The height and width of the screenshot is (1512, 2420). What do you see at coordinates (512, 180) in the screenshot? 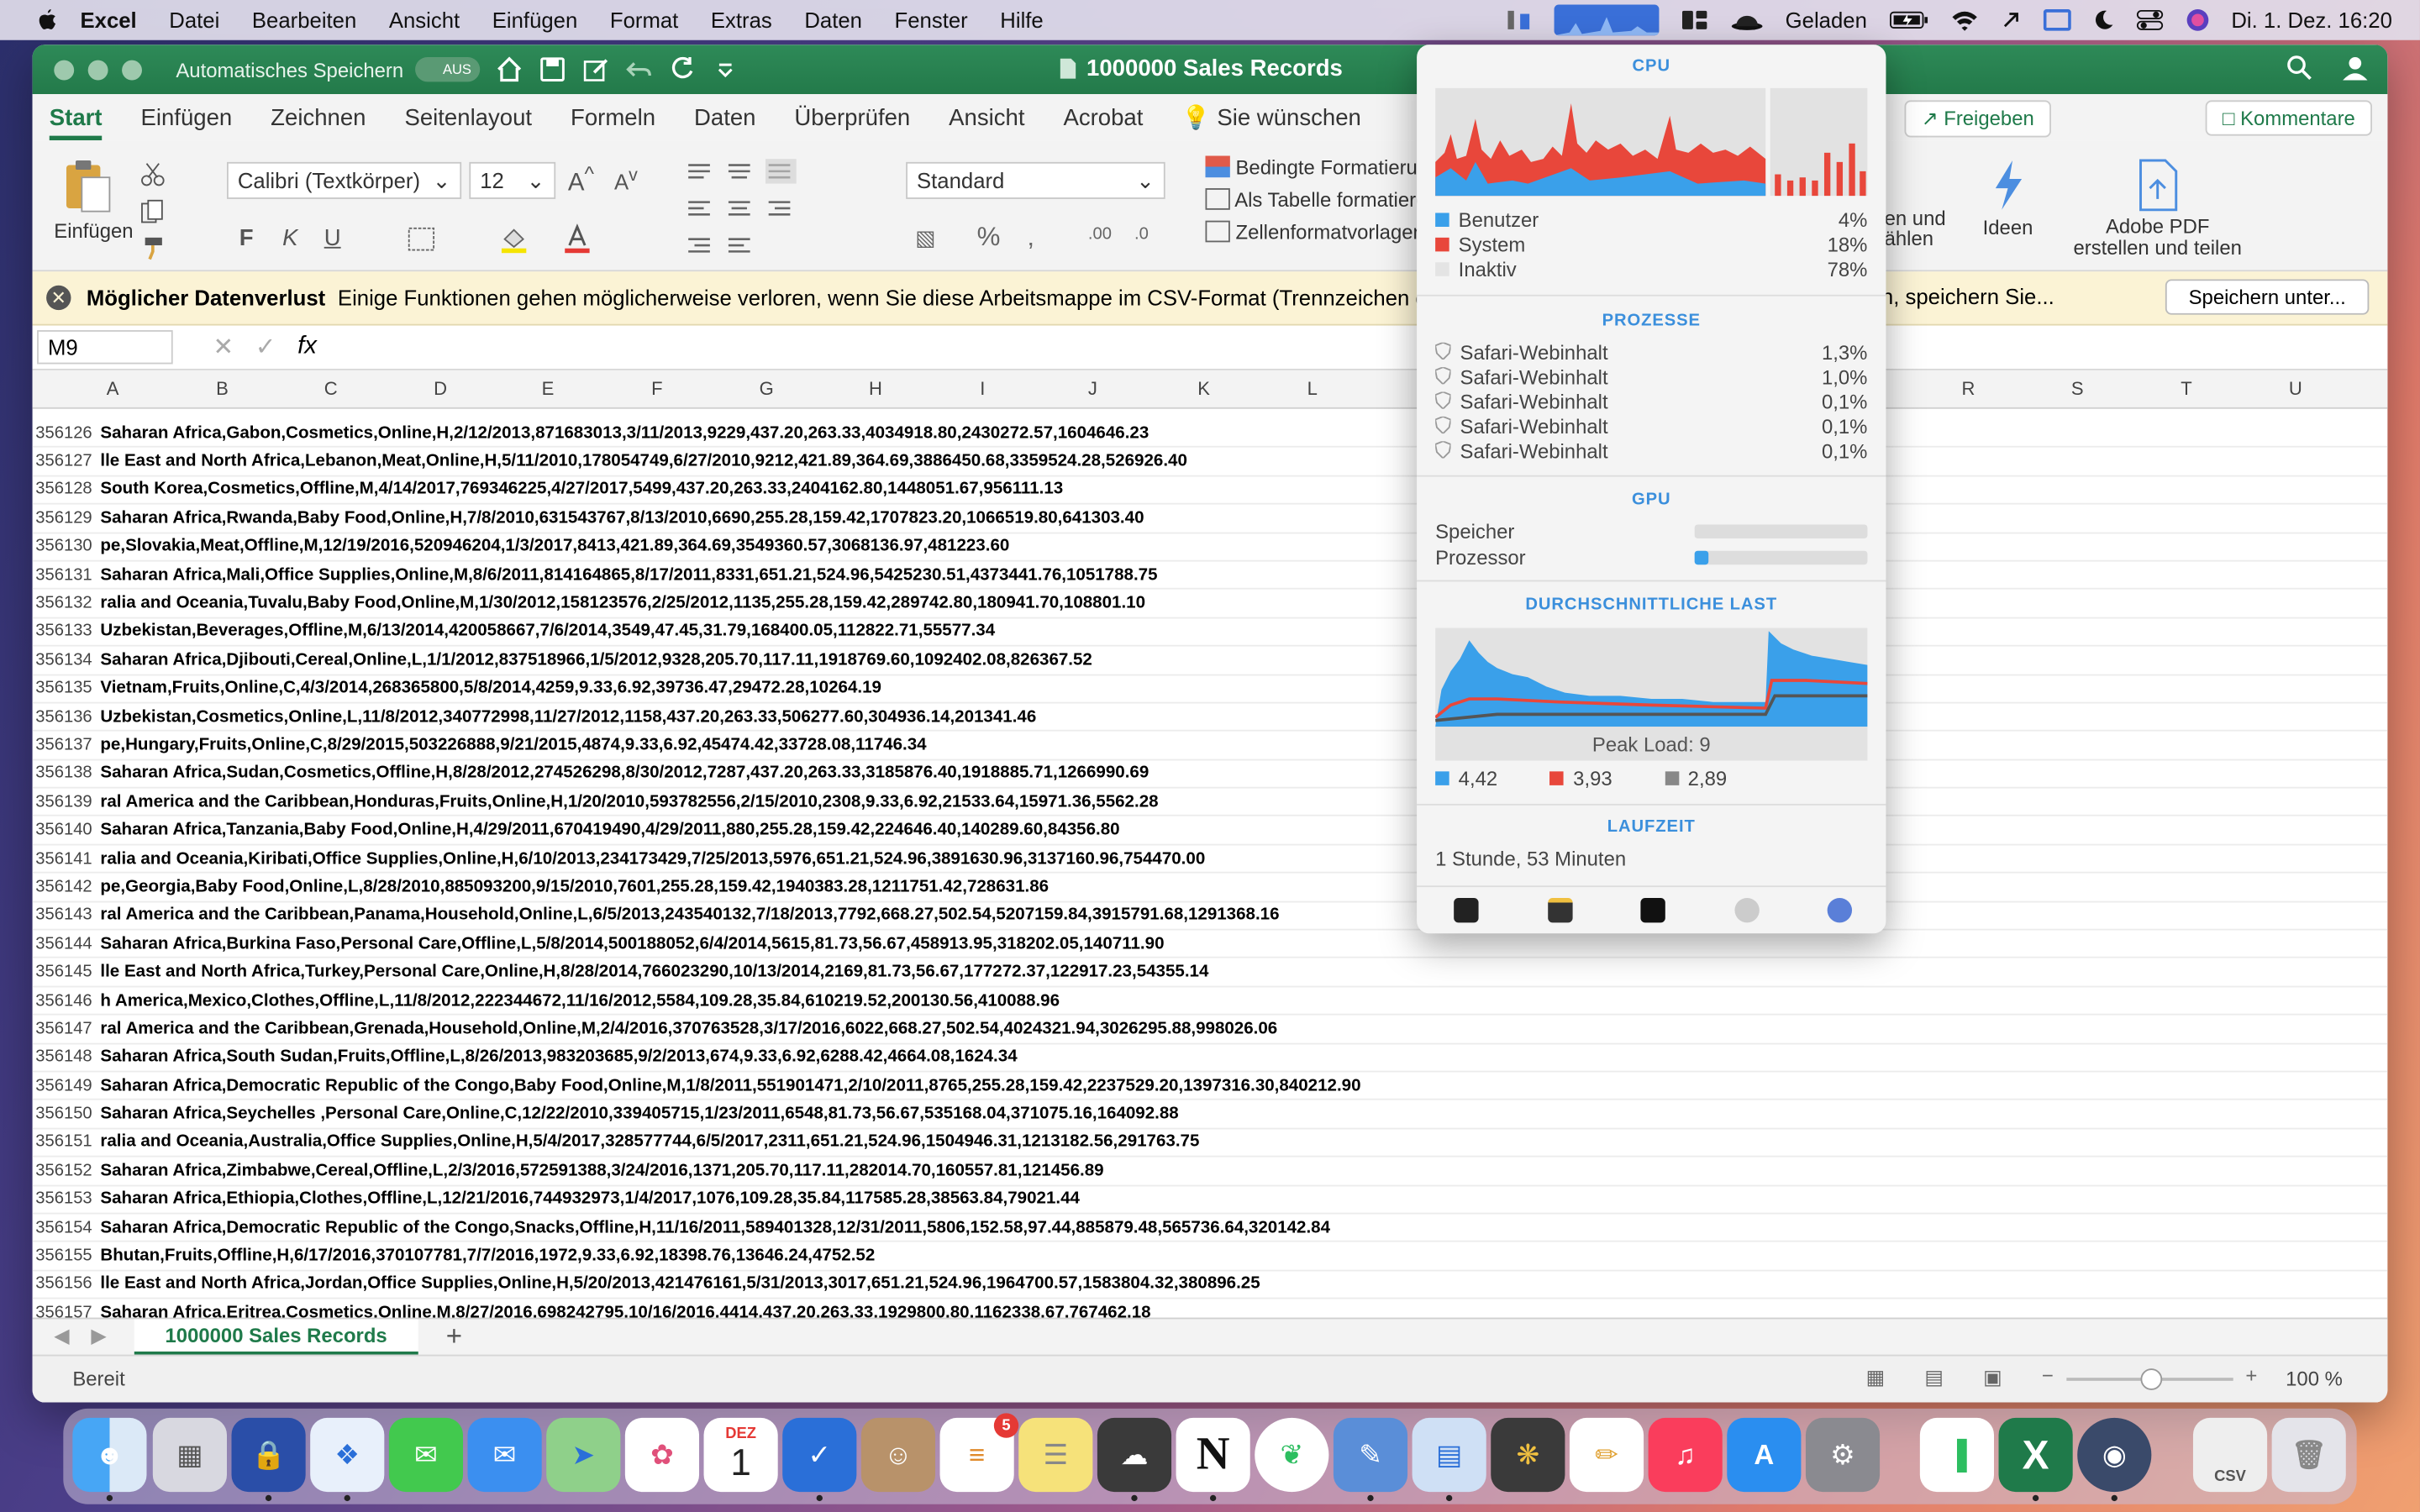
I see `font-size-select: 12 ⌄` at bounding box center [512, 180].